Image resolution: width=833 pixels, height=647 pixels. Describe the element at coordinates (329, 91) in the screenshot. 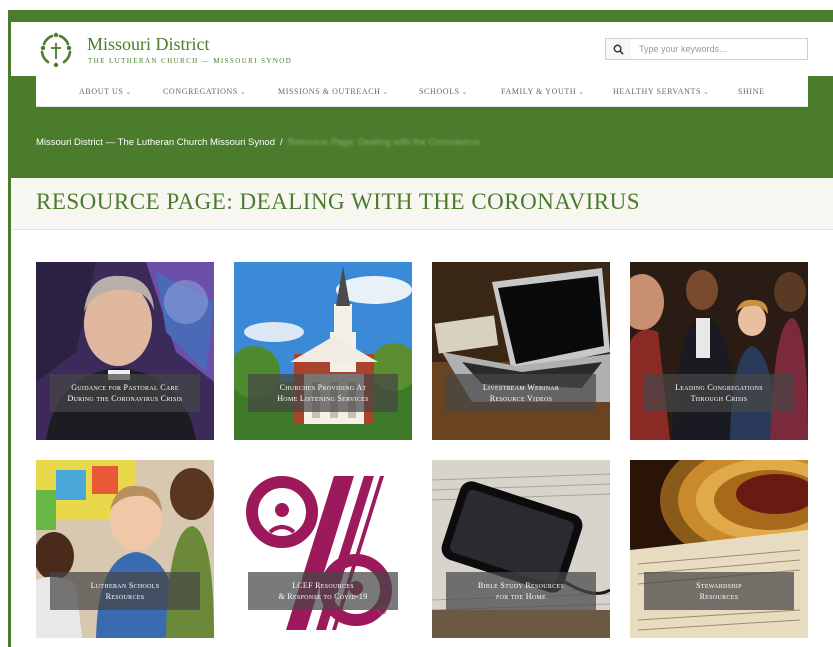

I see `nav-label: MISSIONS & OUTREACH` at that location.